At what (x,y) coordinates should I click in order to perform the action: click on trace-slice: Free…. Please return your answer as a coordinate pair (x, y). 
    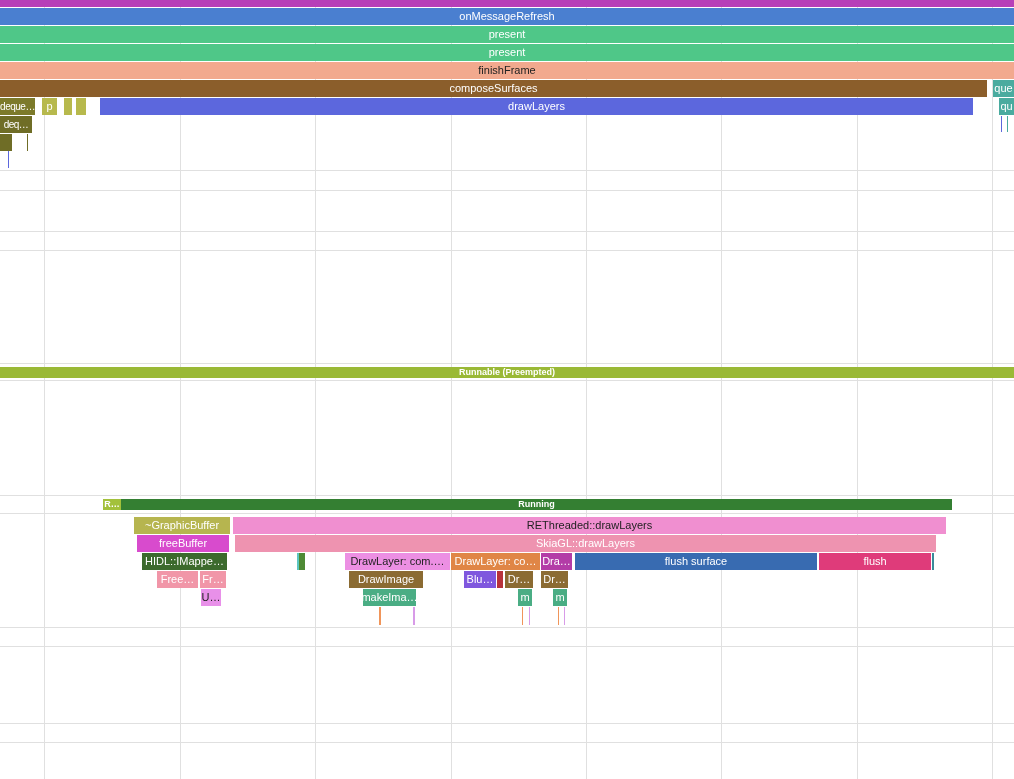
    Looking at the image, I should click on (177, 579).